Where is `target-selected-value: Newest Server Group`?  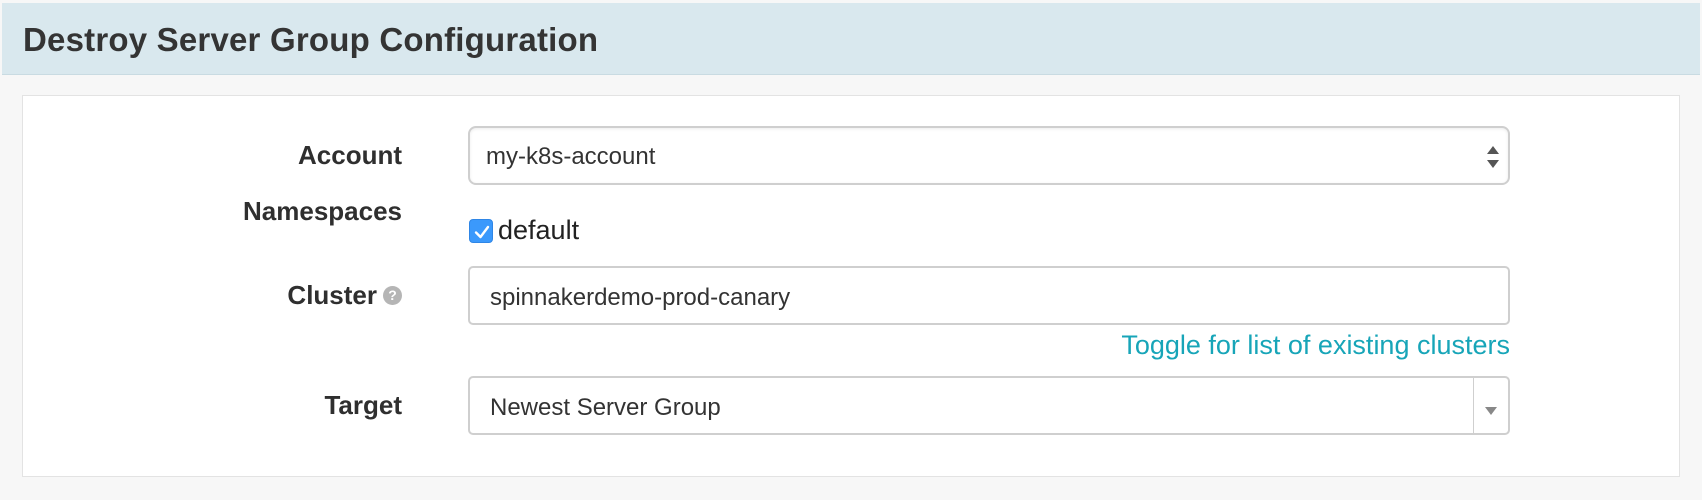
target-selected-value: Newest Server Group is located at coordinates (605, 407).